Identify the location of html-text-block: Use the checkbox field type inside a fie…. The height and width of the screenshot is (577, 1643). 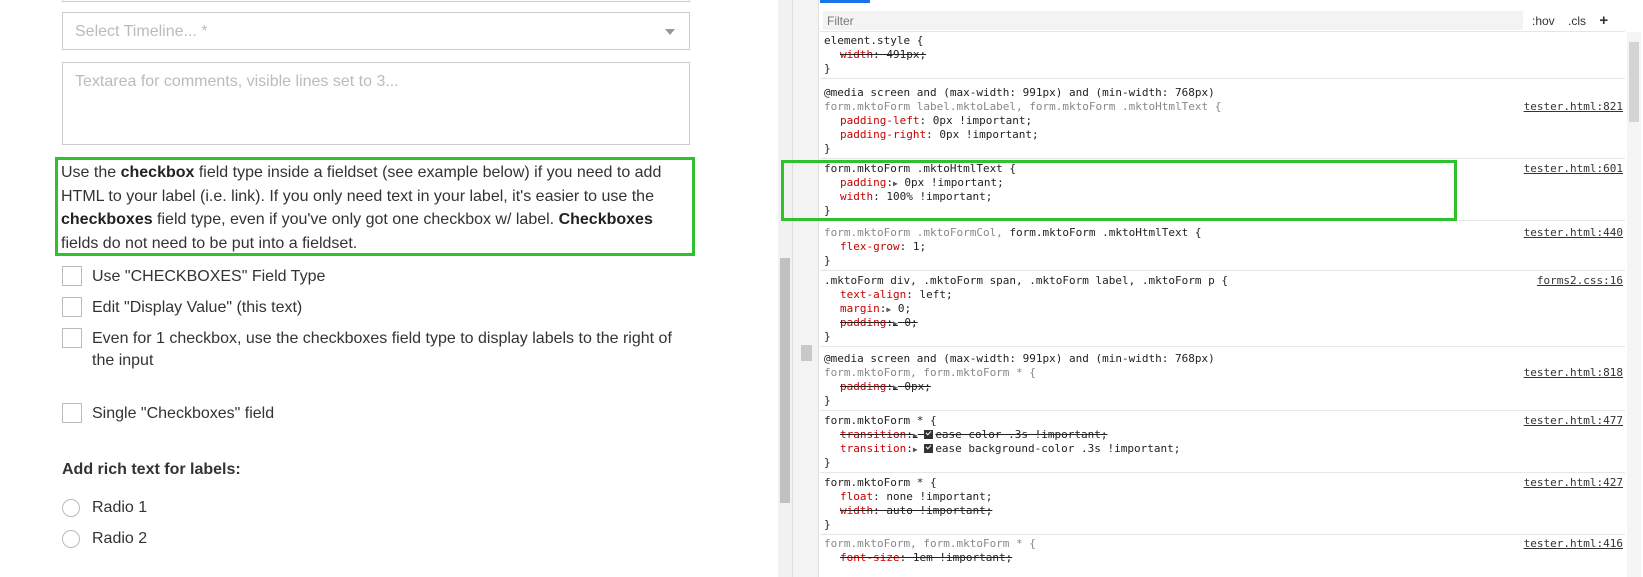
(375, 206).